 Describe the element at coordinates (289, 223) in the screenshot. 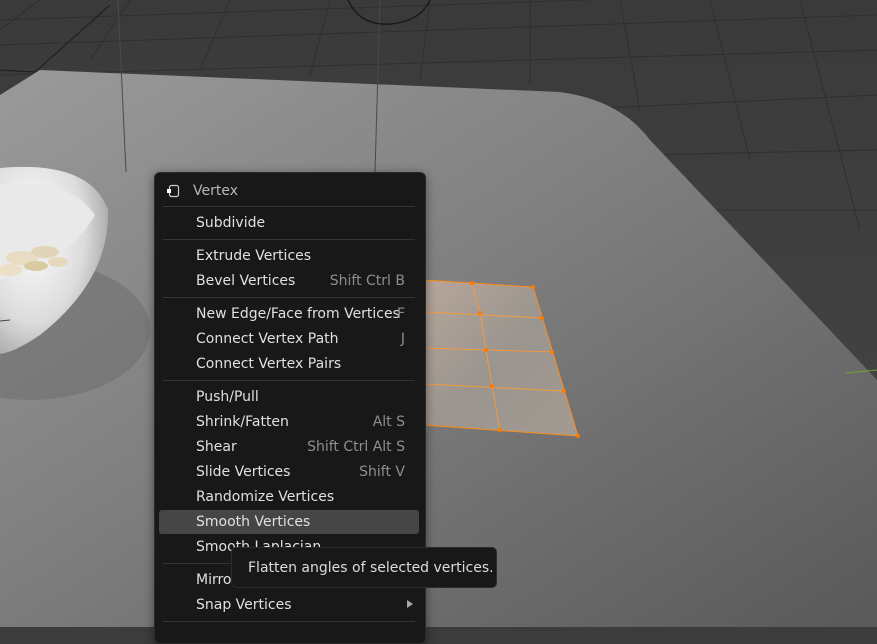

I see `menu-item-subdivide: Subdivide` at that location.